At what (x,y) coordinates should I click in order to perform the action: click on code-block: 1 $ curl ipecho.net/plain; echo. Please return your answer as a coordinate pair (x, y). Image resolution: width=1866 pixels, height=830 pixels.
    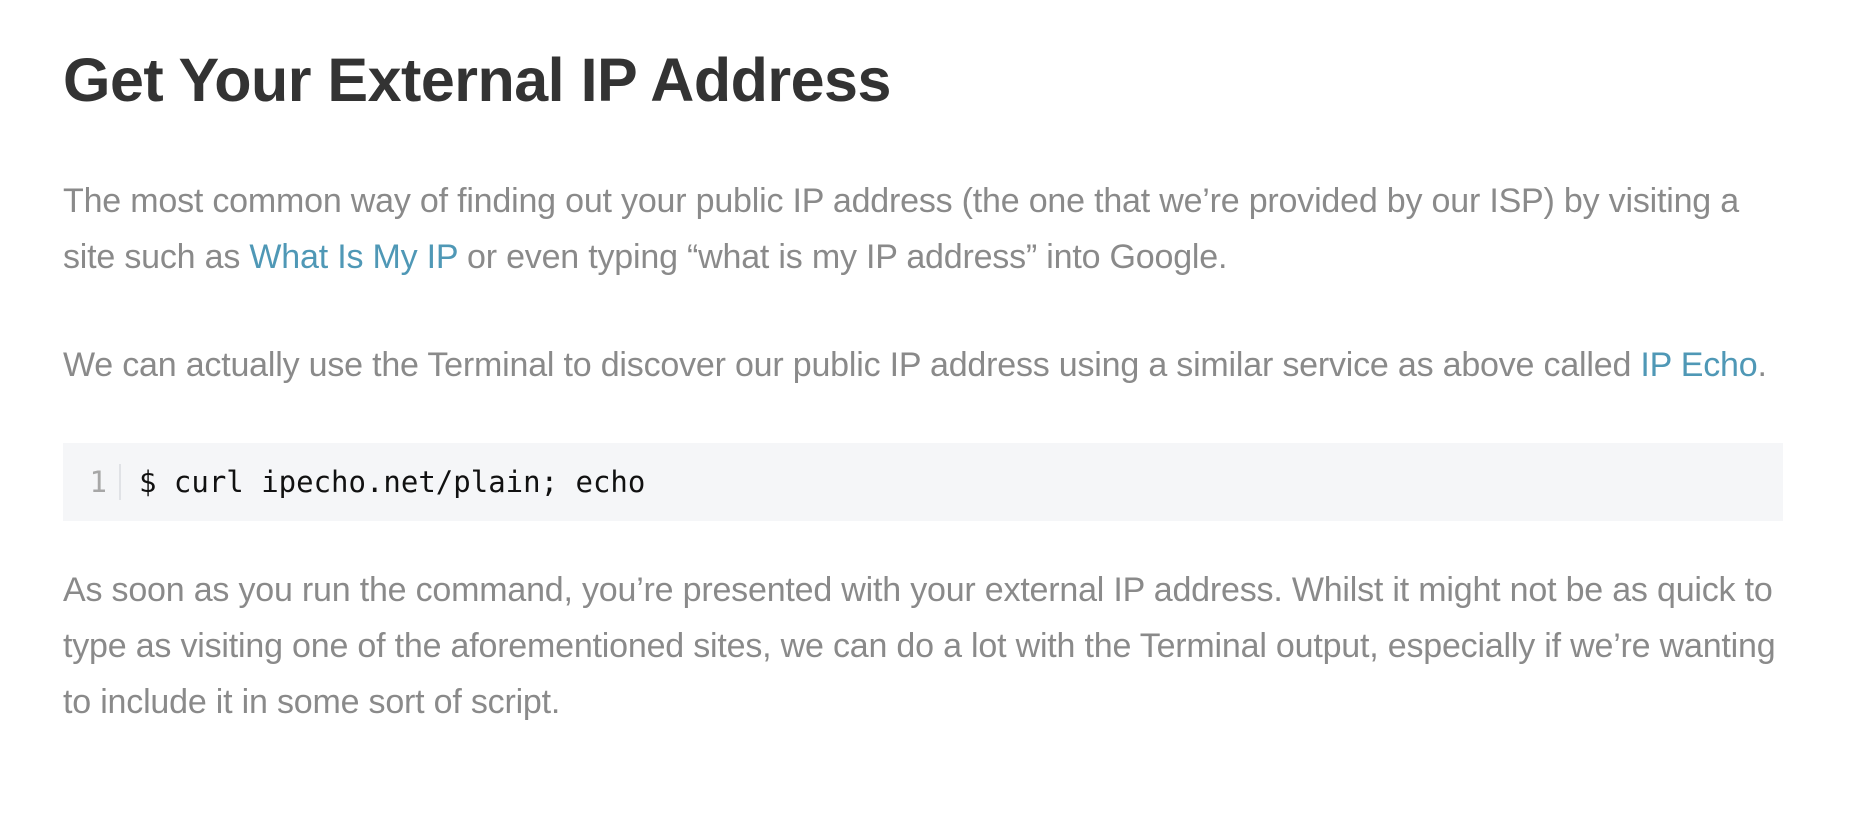
    Looking at the image, I should click on (923, 482).